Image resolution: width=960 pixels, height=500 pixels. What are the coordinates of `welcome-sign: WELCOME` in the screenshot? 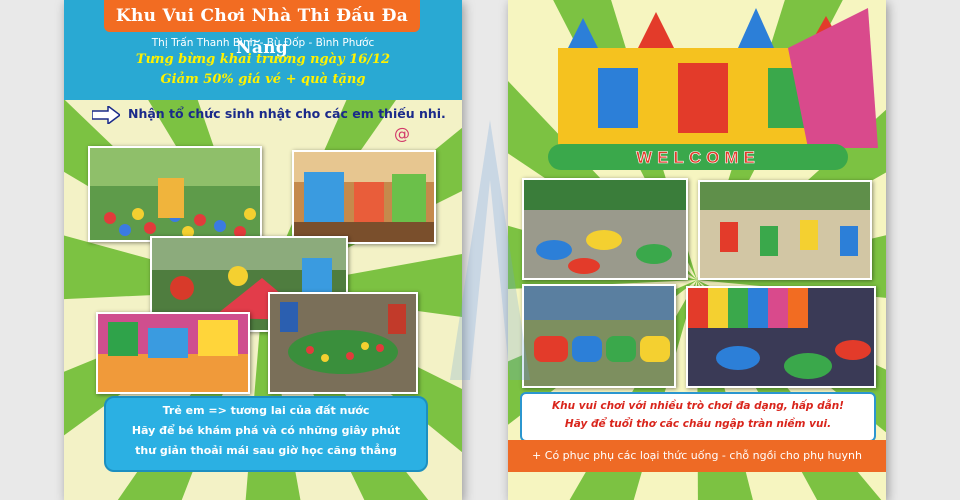 It's located at (698, 157).